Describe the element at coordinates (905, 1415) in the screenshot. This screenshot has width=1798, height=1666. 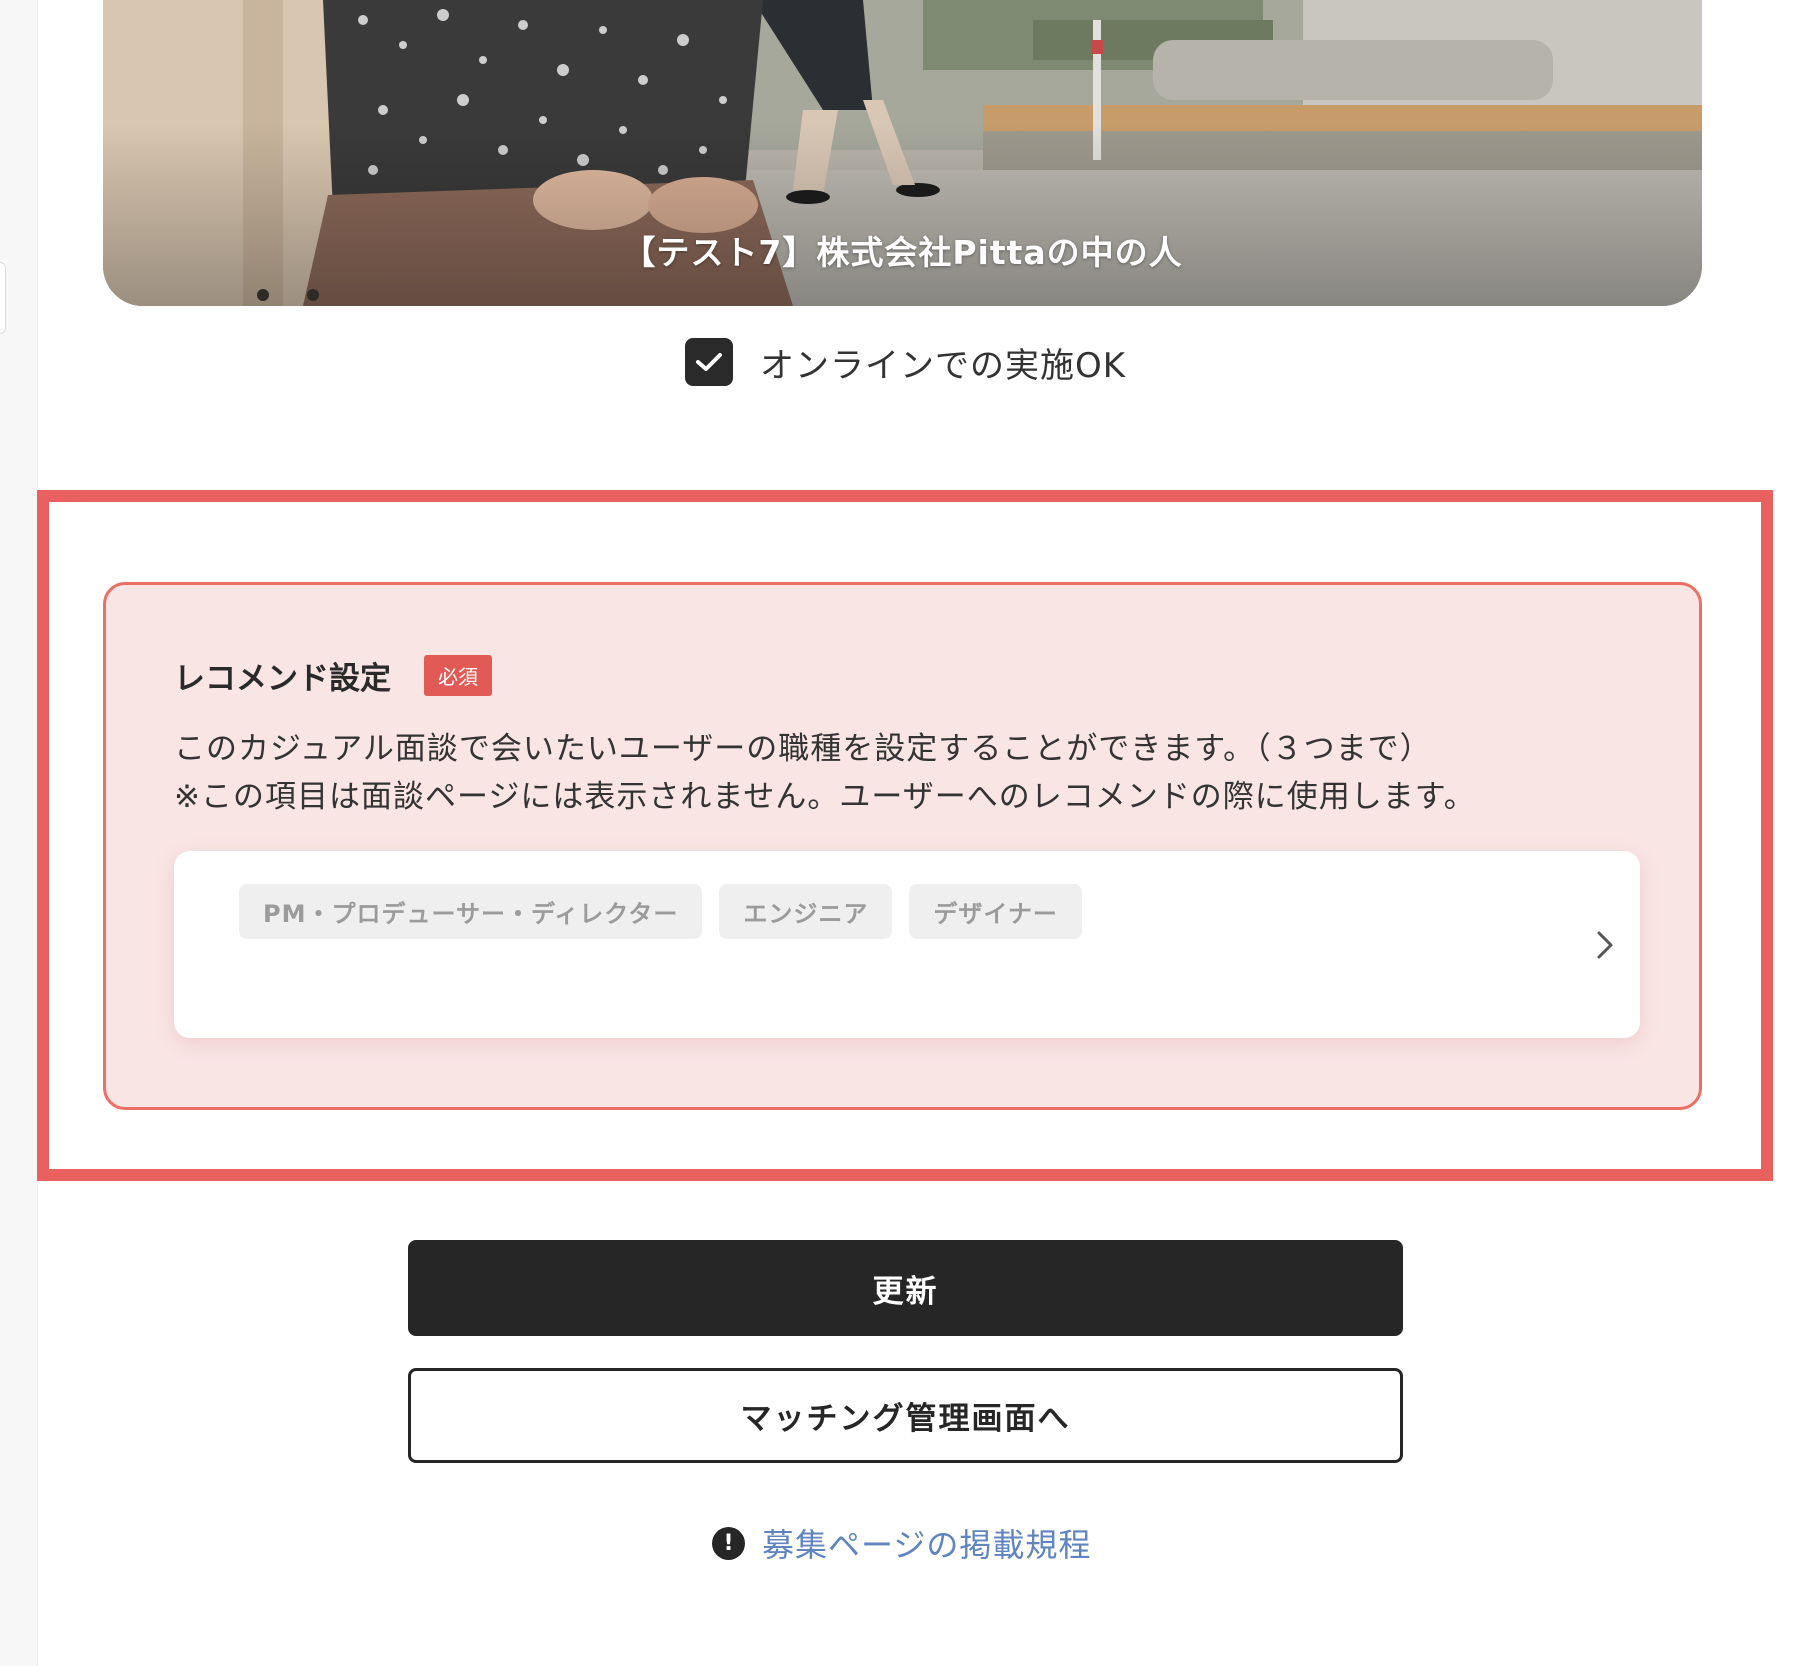
I see `matching-management-button: マッチング管理画面へ` at that location.